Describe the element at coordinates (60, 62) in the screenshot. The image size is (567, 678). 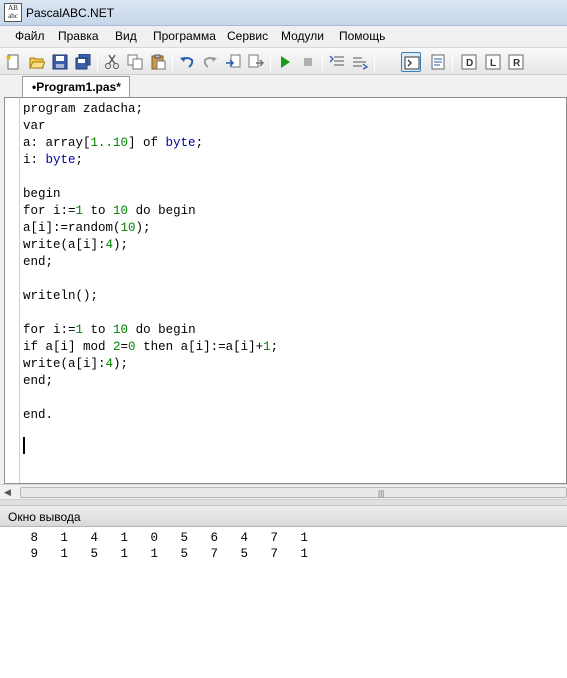
I see `save-icon` at that location.